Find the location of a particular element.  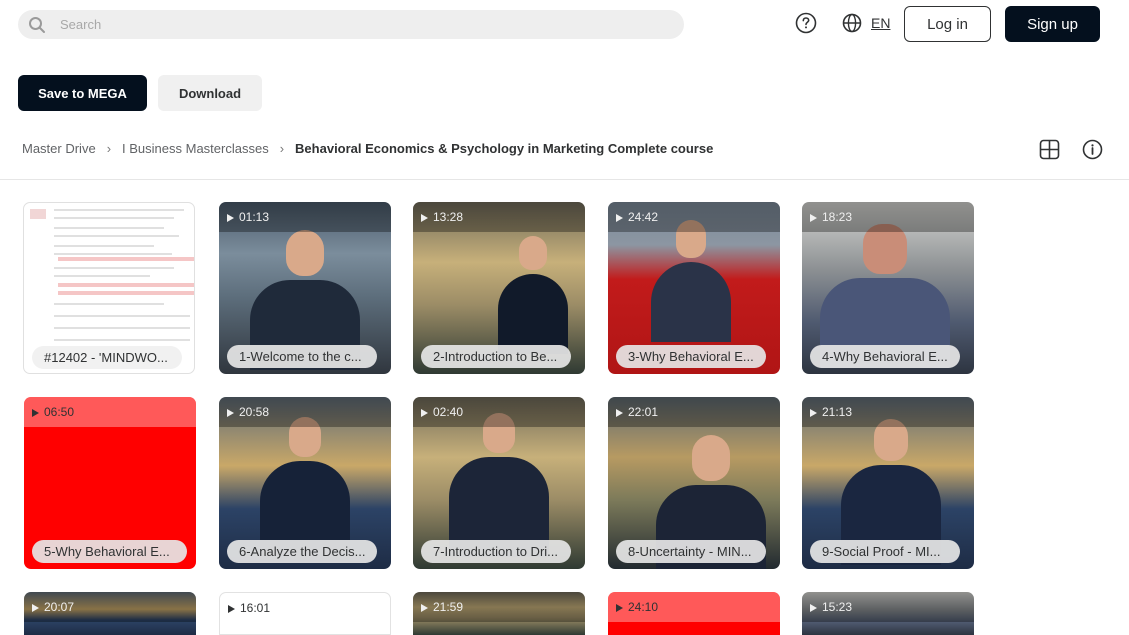

video-duration: 21:59 is located at coordinates (499, 607).